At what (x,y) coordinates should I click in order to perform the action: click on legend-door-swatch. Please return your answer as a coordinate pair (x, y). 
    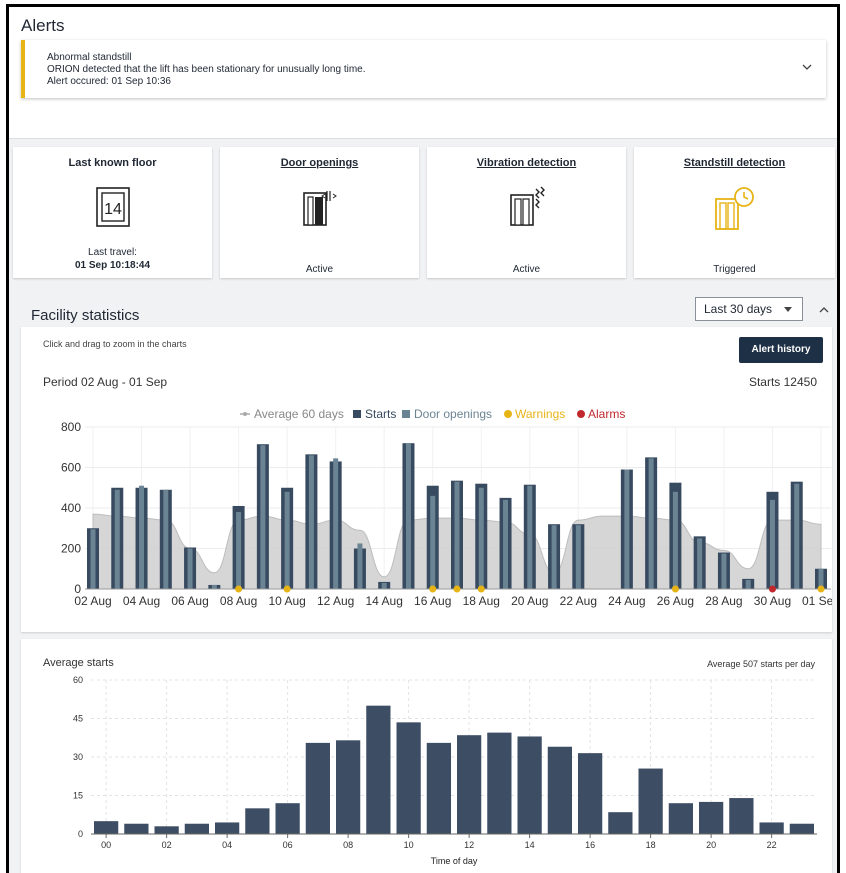
    Looking at the image, I should click on (406, 414).